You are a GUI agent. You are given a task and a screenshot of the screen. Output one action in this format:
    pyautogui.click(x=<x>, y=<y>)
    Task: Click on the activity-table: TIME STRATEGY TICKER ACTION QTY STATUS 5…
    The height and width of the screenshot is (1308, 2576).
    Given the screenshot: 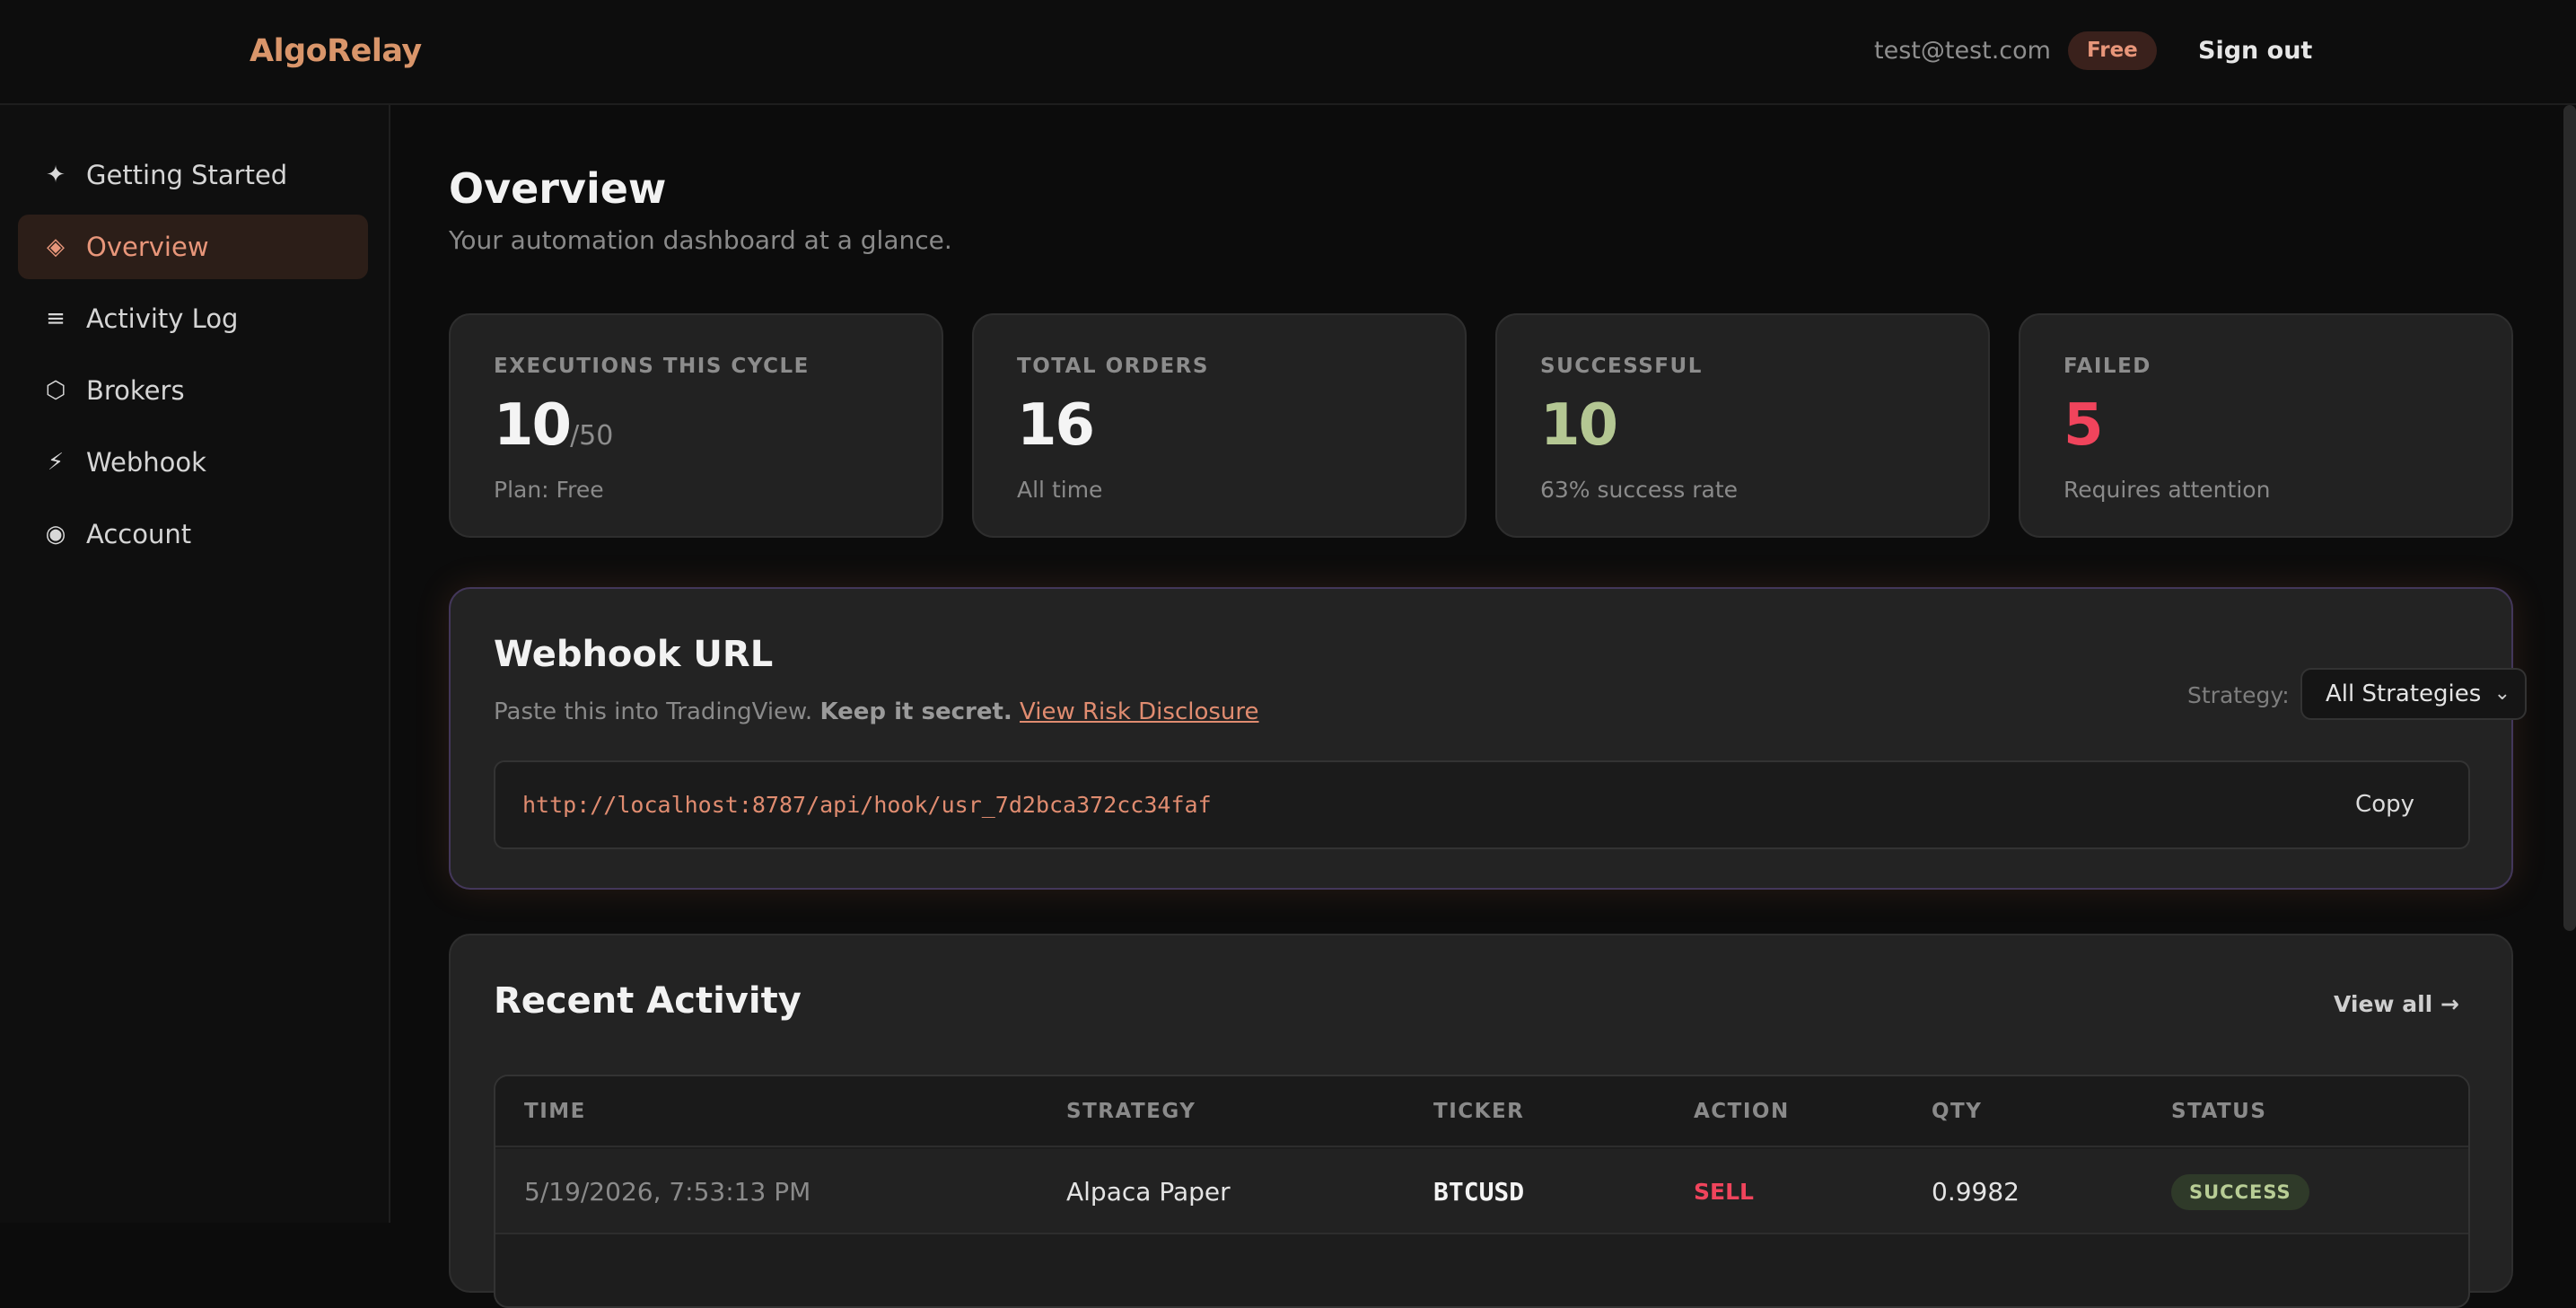 What is the action you would take?
    pyautogui.click(x=1482, y=1191)
    